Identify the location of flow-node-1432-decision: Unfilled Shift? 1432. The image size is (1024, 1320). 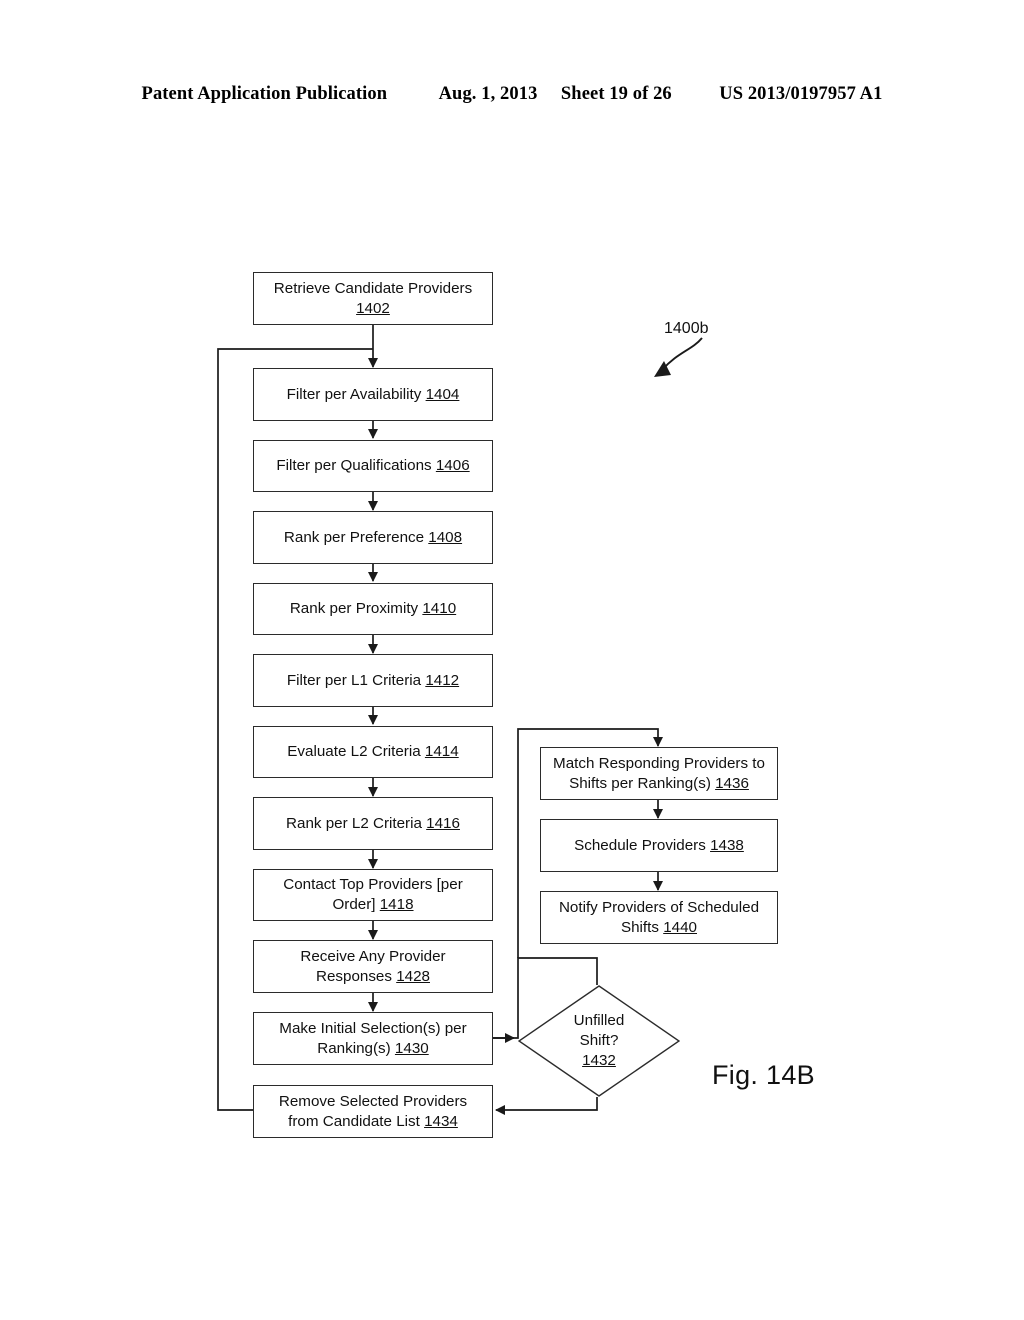
(599, 1041).